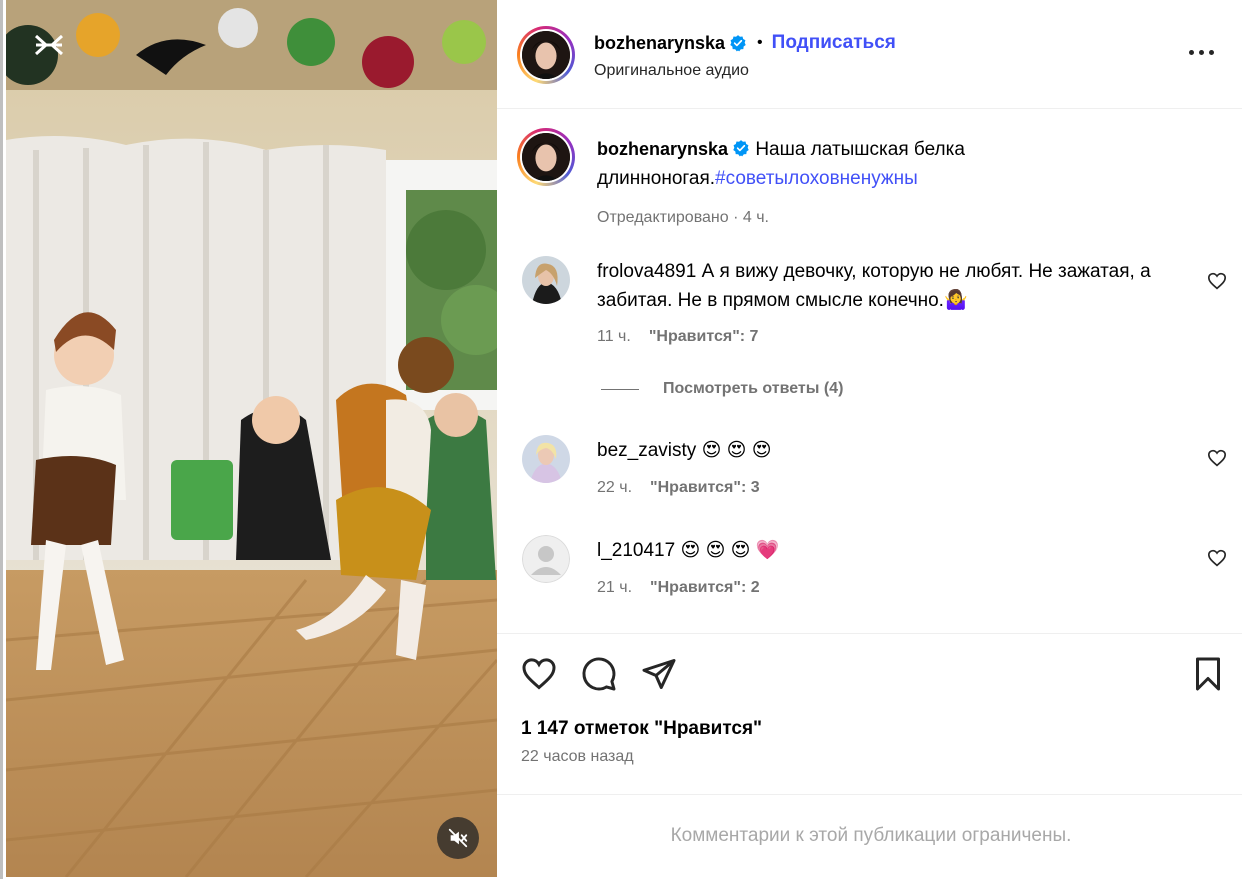 This screenshot has width=1242, height=879. What do you see at coordinates (636, 550) in the screenshot?
I see `comment-username: l_210417` at bounding box center [636, 550].